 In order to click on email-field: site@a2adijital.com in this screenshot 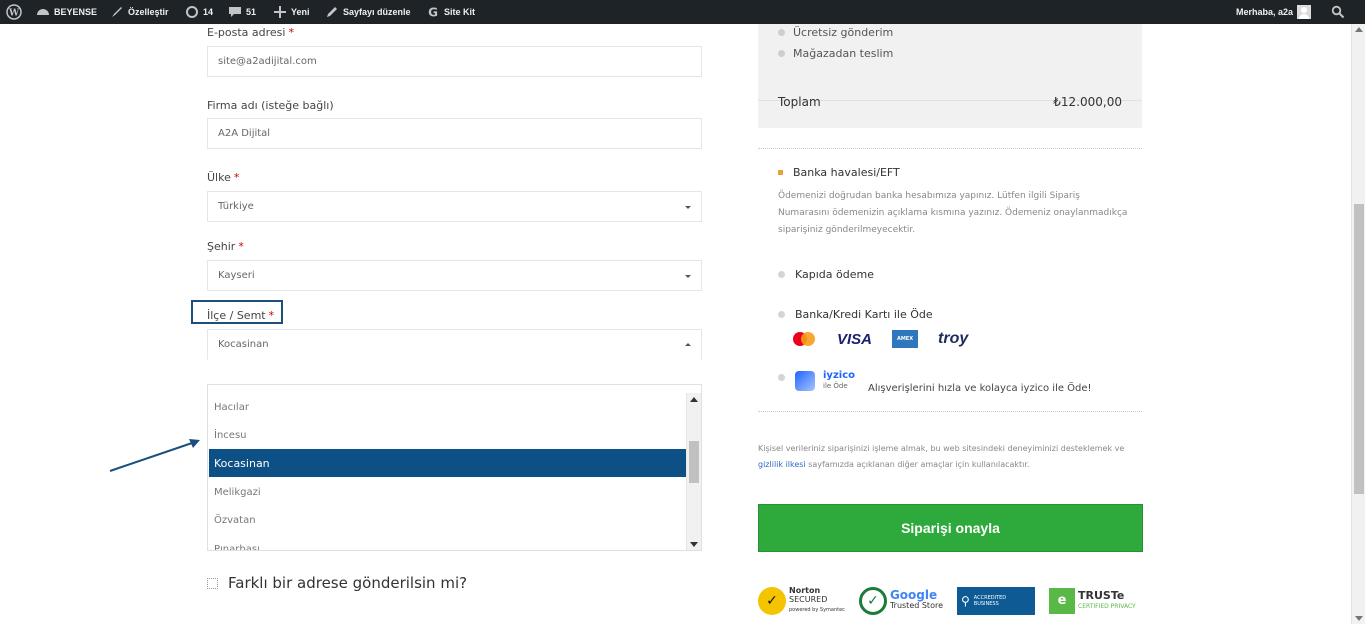, I will do `click(454, 61)`.